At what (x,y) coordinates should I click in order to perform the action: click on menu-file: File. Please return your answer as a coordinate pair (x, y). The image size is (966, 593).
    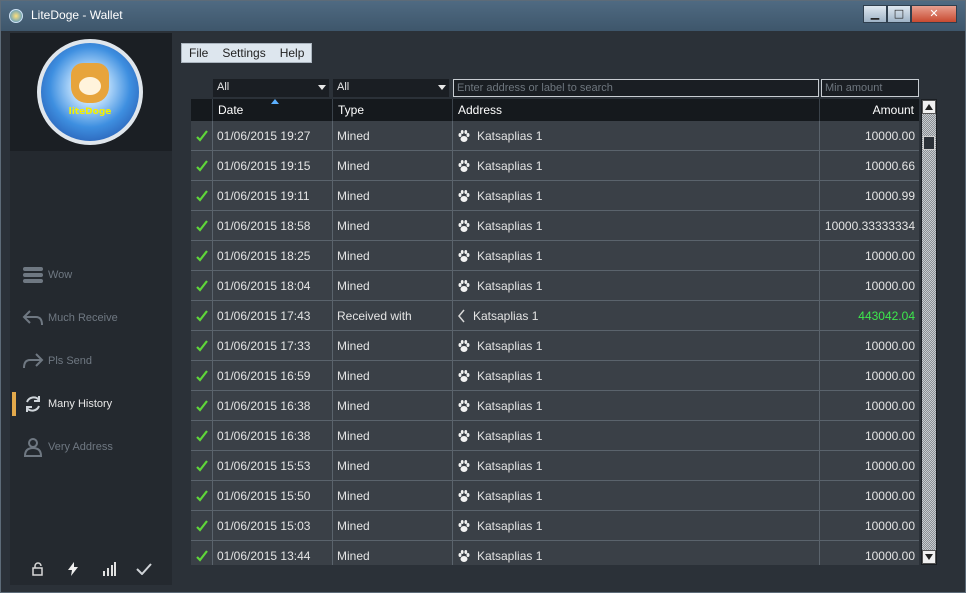
    Looking at the image, I should click on (198, 53).